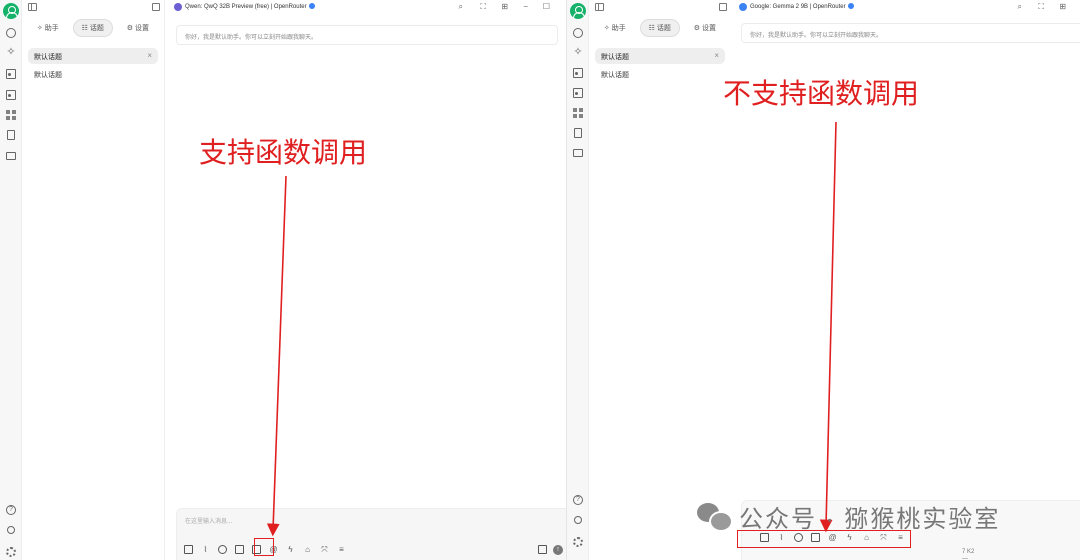 This screenshot has height=560, width=1080. Describe the element at coordinates (11, 280) in the screenshot. I see `left-nav-rail: ✧ ?` at that location.